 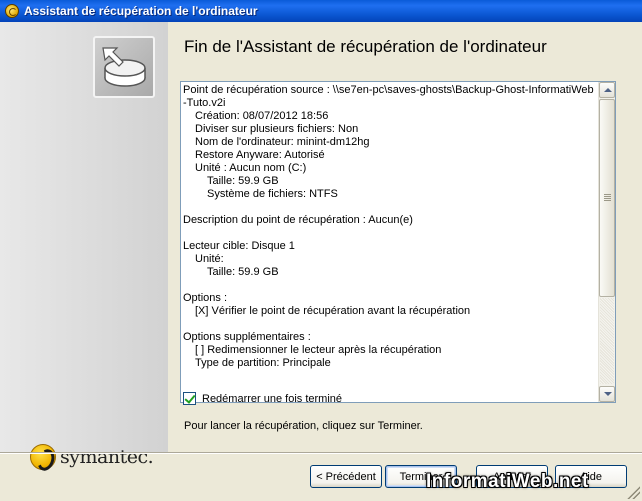 What do you see at coordinates (282, 142) in the screenshot?
I see `summary-computer-name: Nom de l'ordinateur: minint-dm12hg` at bounding box center [282, 142].